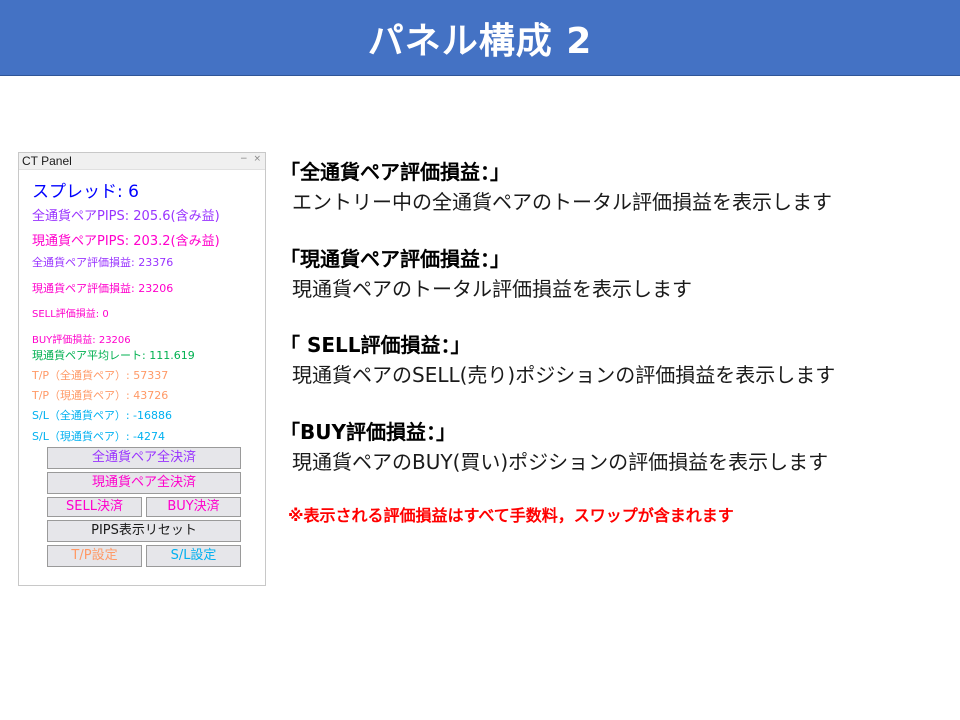 This screenshot has width=960, height=720. Describe the element at coordinates (564, 375) in the screenshot. I see `description-body-sell-pl: 現通貨ペアのSELL(売り)ポジションの評価損益を表示します` at that location.